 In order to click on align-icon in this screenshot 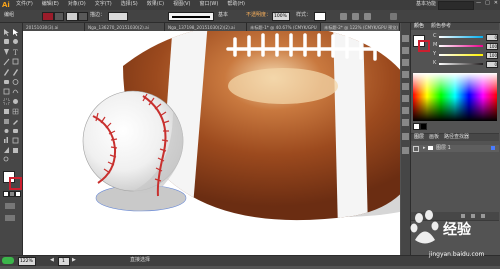, I will do `click(343, 16)`.